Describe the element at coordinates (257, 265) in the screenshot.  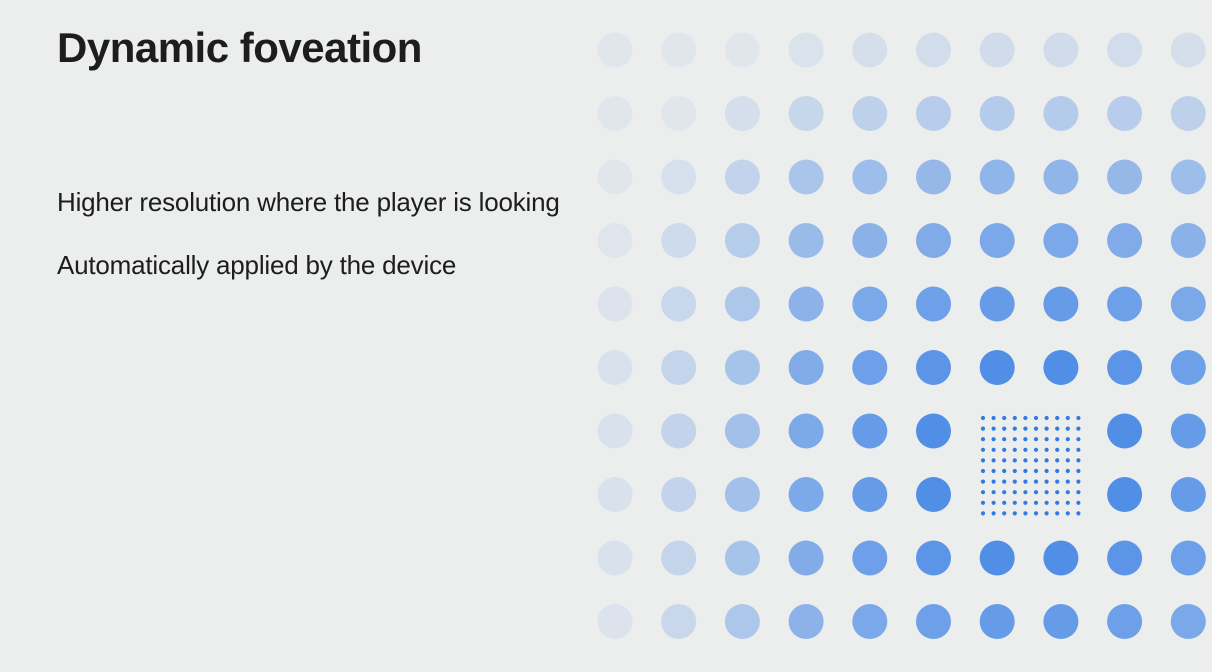
I see `bullet-automatic: Automatically applied by the device` at that location.